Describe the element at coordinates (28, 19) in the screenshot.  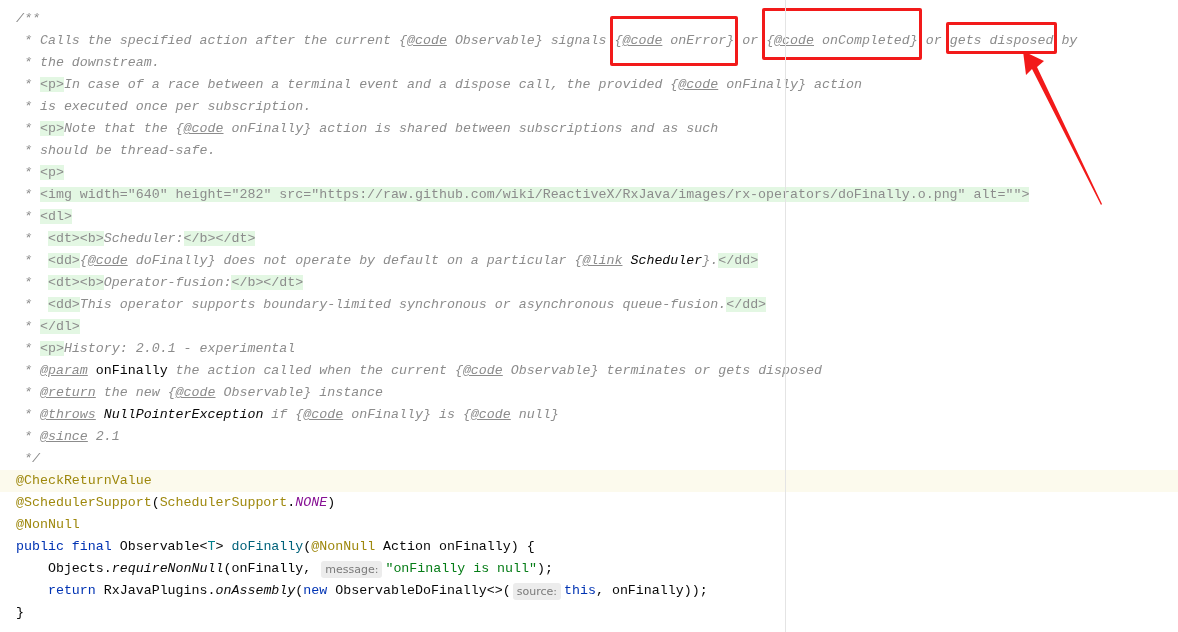
I see `code-line: /**` at that location.